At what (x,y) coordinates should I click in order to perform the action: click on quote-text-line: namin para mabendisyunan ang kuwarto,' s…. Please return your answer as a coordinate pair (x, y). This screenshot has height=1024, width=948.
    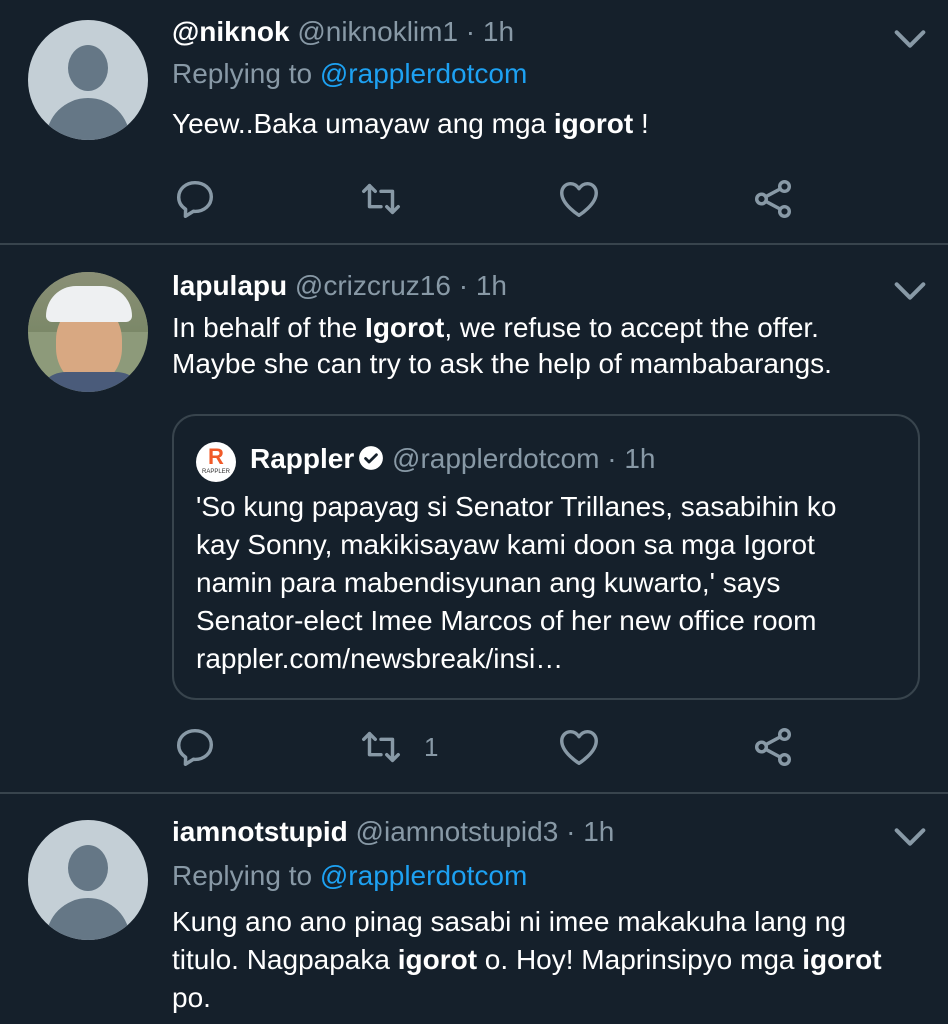
    Looking at the image, I should click on (488, 582).